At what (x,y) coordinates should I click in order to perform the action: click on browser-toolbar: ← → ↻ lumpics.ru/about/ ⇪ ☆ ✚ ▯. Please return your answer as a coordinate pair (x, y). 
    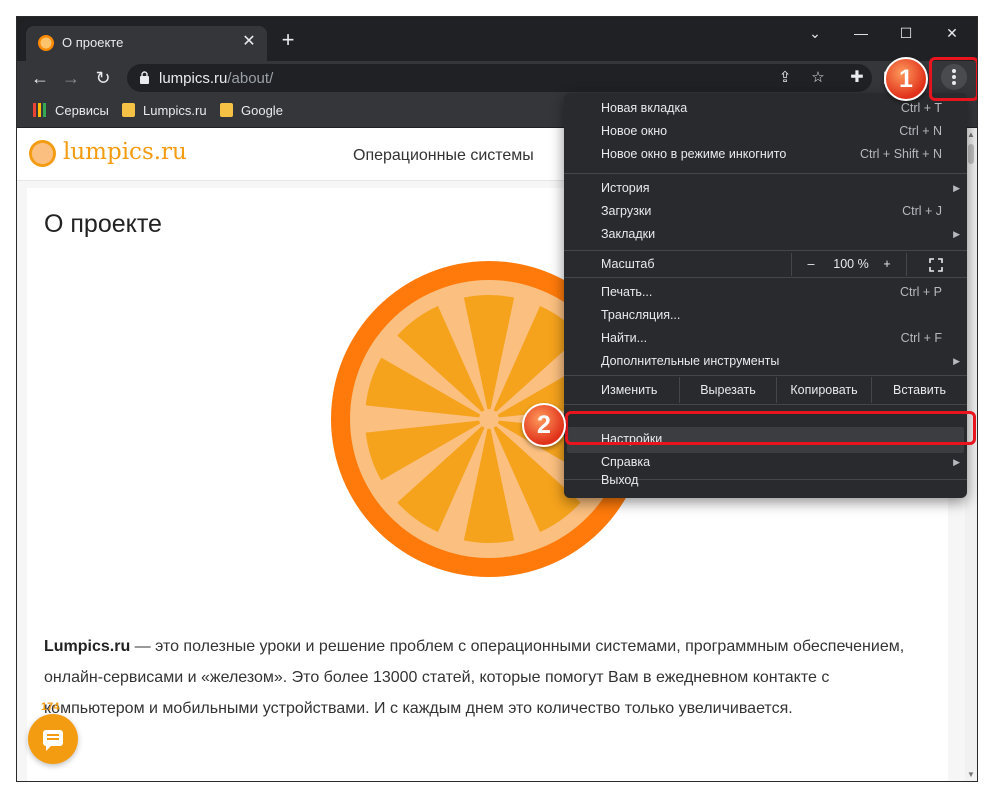
    Looking at the image, I should click on (497, 78).